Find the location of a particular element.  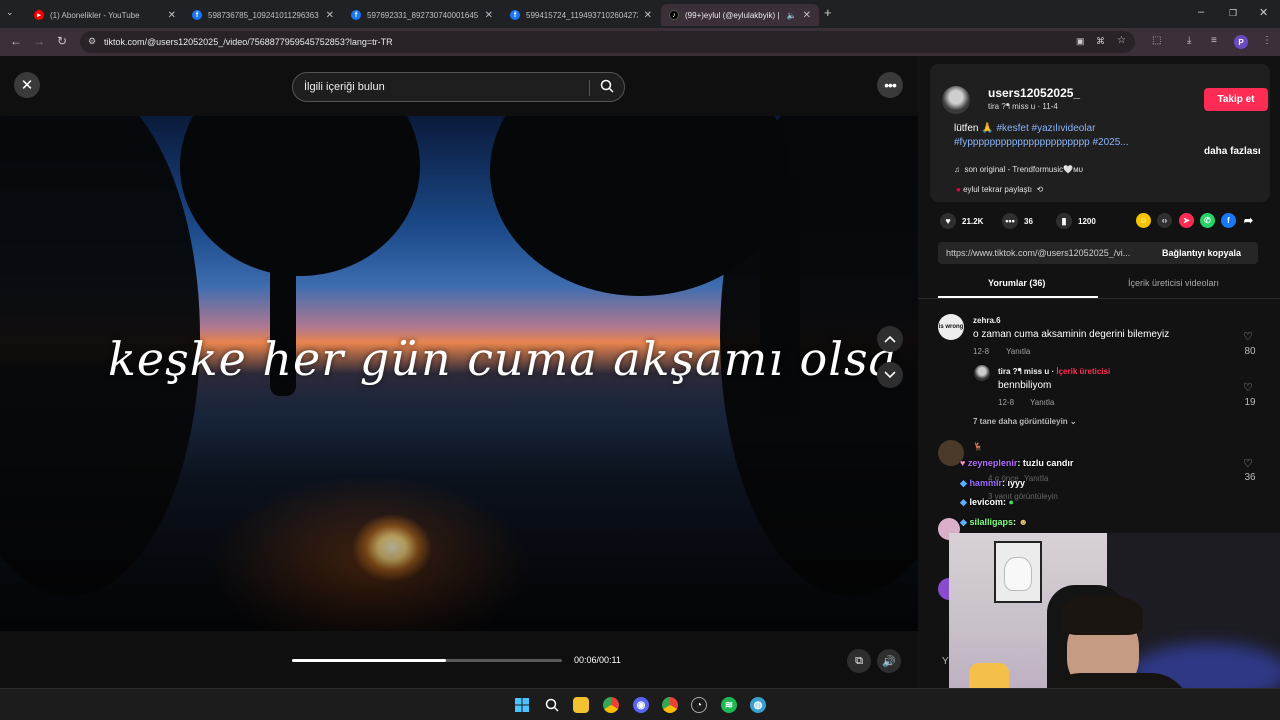

extensions-icon: ⬚ is located at coordinates (1156, 40).